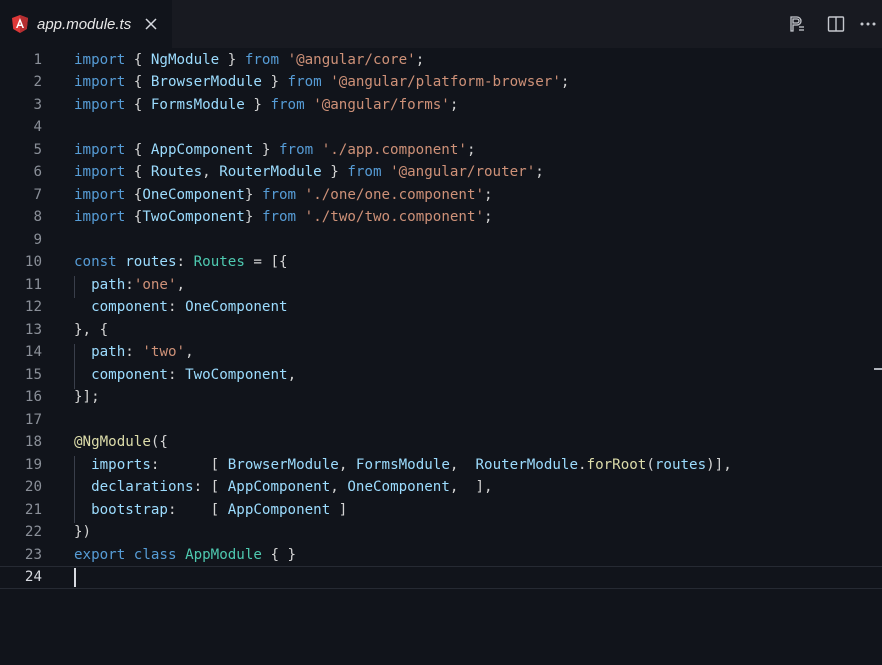  Describe the element at coordinates (33, 577) in the screenshot. I see `line-number: 24` at that location.